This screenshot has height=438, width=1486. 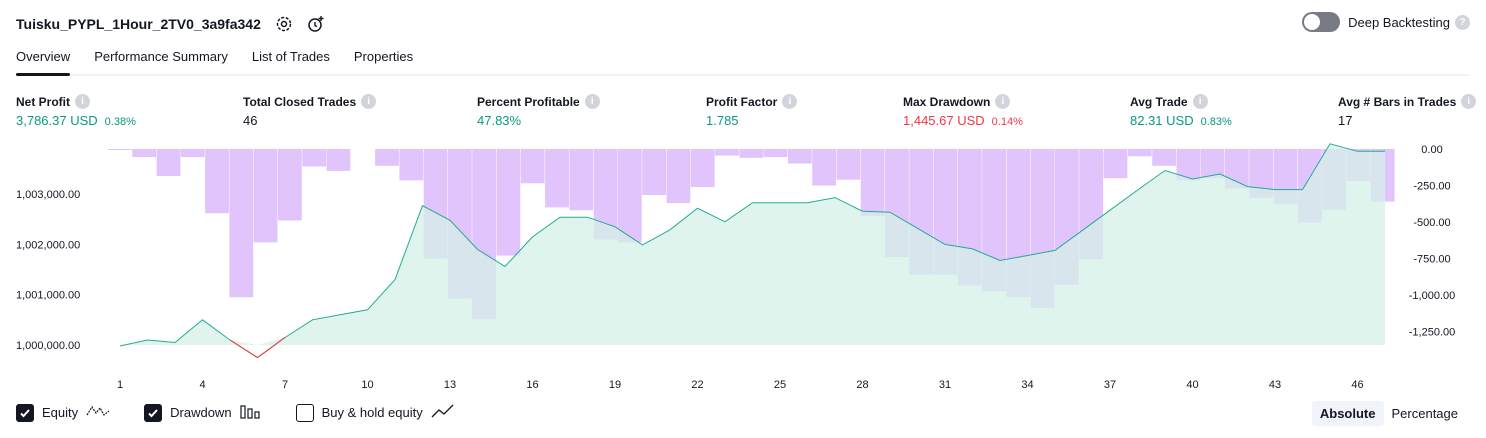 I want to click on x-axis-tick: 37, so click(x=1110, y=385).